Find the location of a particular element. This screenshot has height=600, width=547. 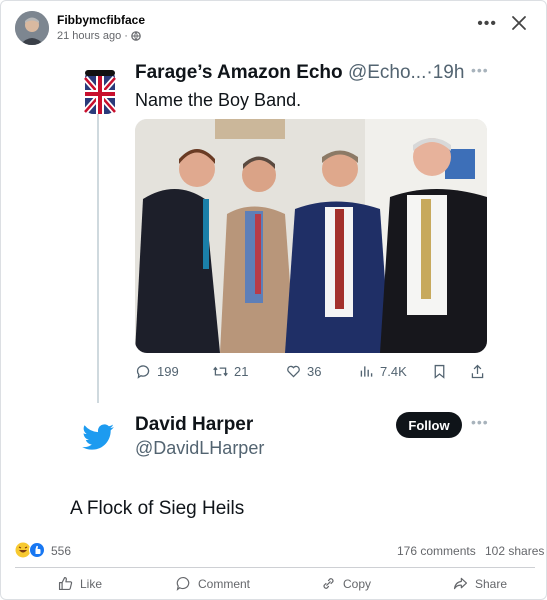

bookmark-icon is located at coordinates (439, 371).